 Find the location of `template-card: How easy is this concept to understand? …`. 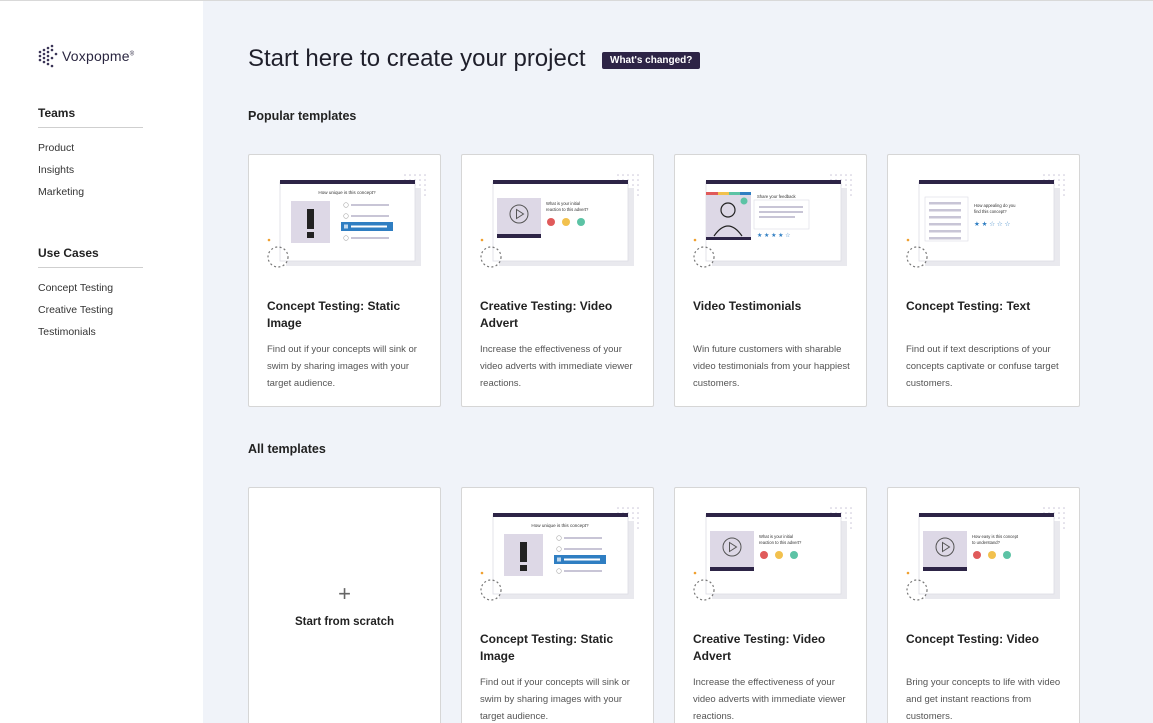

template-card: How easy is this concept to understand? … is located at coordinates (983, 605).